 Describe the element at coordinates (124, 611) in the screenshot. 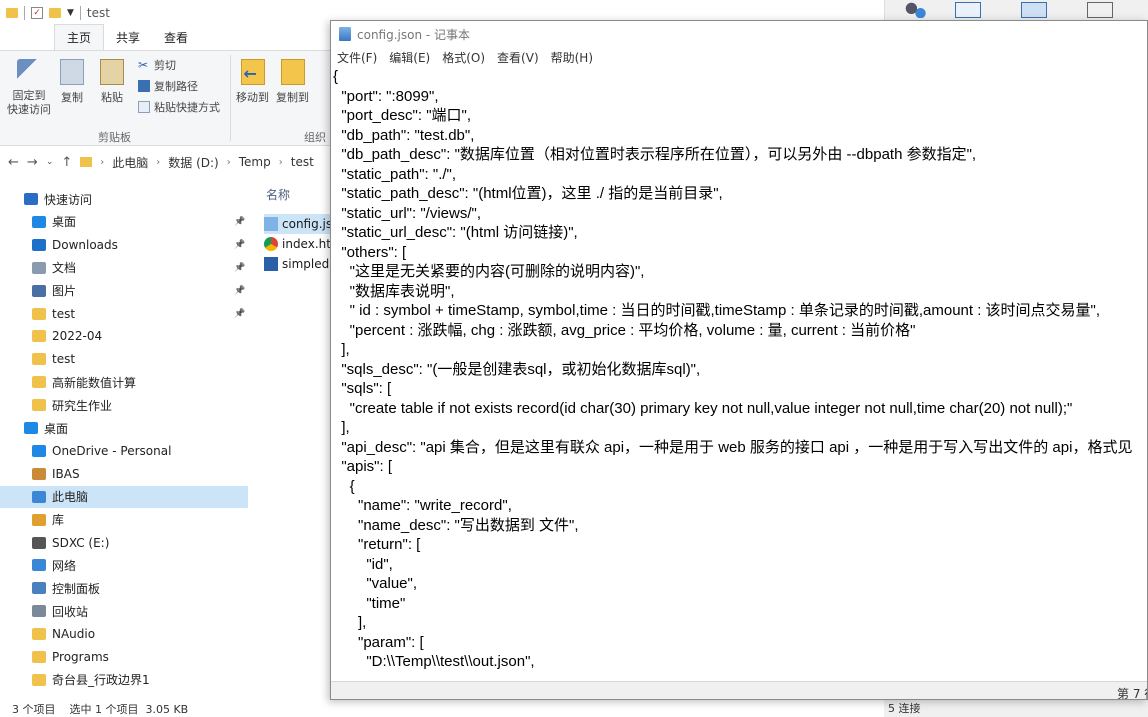

I see `nav-item: 回收站` at that location.